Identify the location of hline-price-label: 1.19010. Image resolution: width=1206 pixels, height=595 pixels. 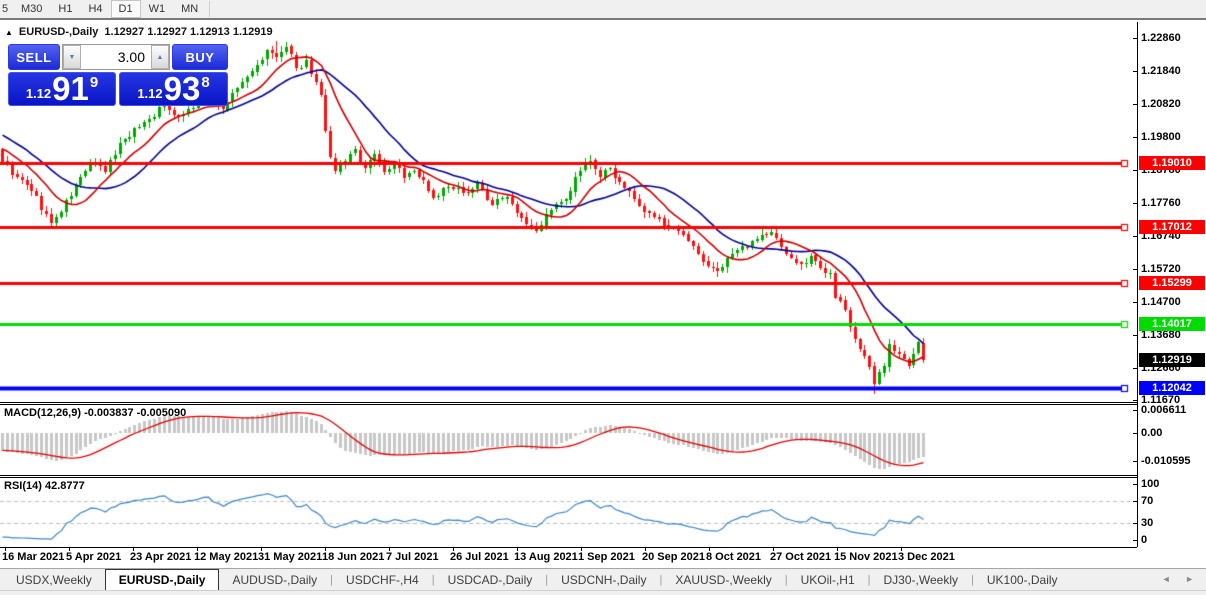
(1172, 162).